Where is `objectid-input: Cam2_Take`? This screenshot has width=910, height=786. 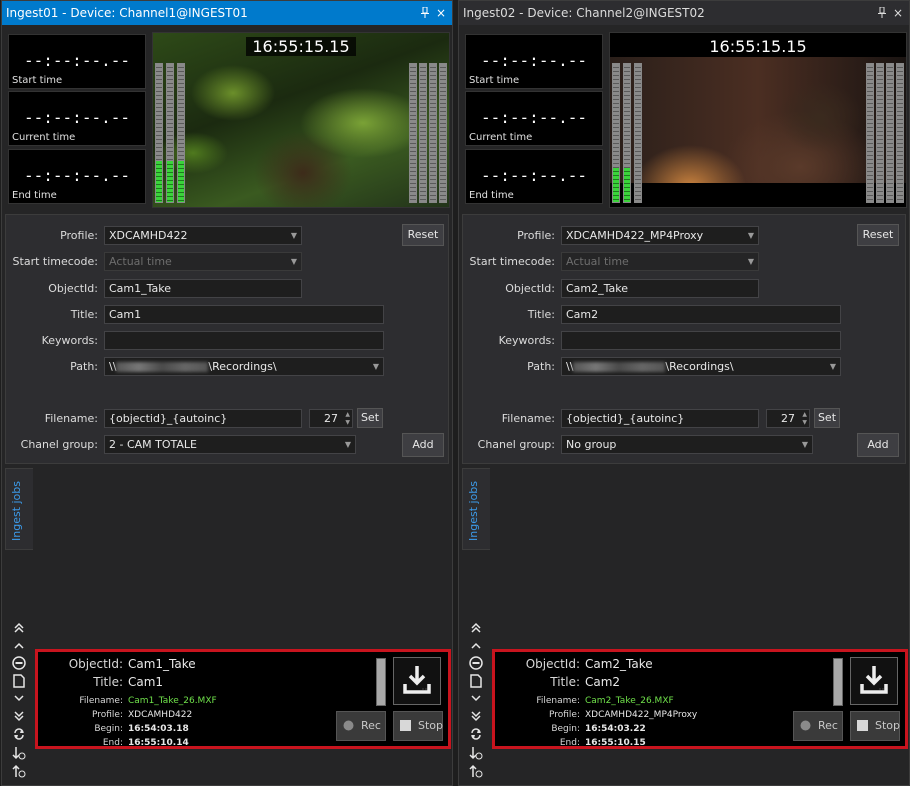
objectid-input: Cam2_Take is located at coordinates (660, 288).